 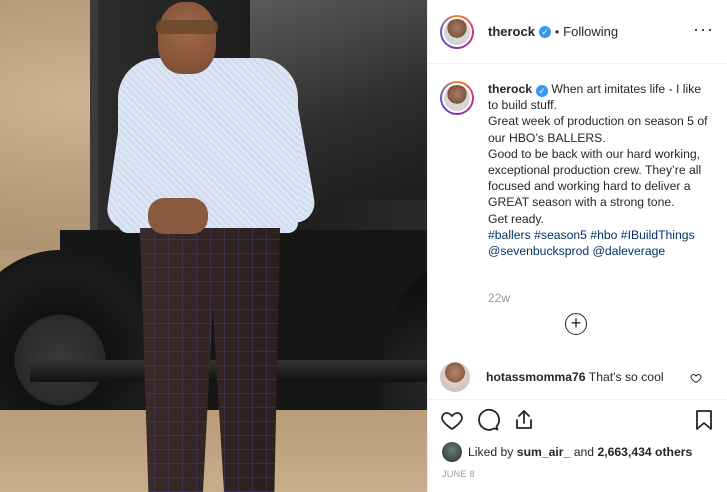 I want to click on likes-others-count: 2,663,434 others, so click(x=644, y=452).